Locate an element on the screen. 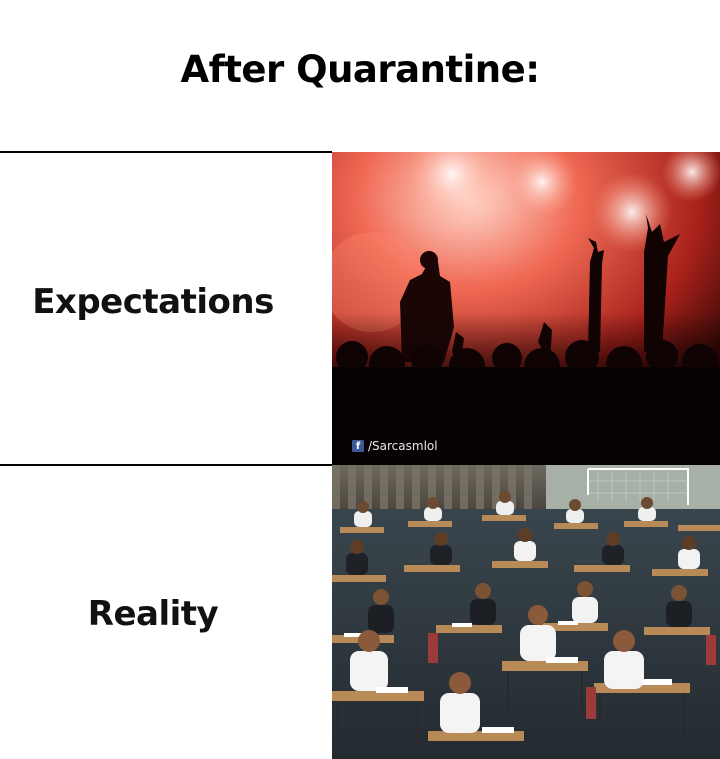 This screenshot has width=720, height=759. facebook-icon: f is located at coordinates (358, 446).